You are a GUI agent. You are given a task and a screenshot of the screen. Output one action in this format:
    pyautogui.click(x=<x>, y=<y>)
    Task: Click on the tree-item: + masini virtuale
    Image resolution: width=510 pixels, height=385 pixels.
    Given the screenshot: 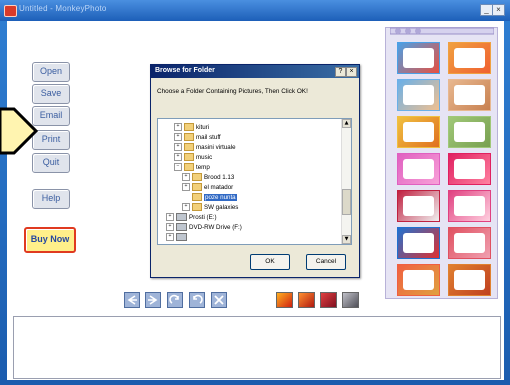 What is the action you would take?
    pyautogui.click(x=205, y=147)
    